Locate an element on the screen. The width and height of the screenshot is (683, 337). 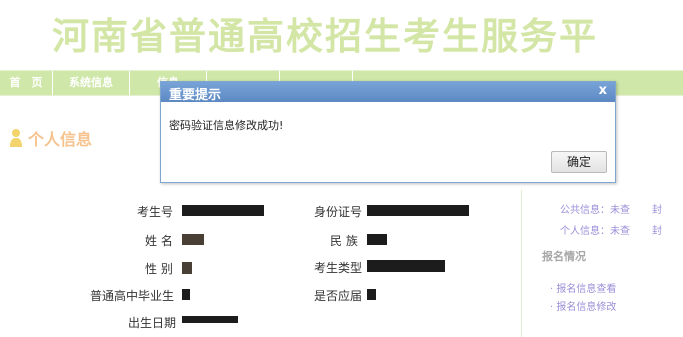
signup-edit-link: · 报名信息修改 is located at coordinates (583, 305).